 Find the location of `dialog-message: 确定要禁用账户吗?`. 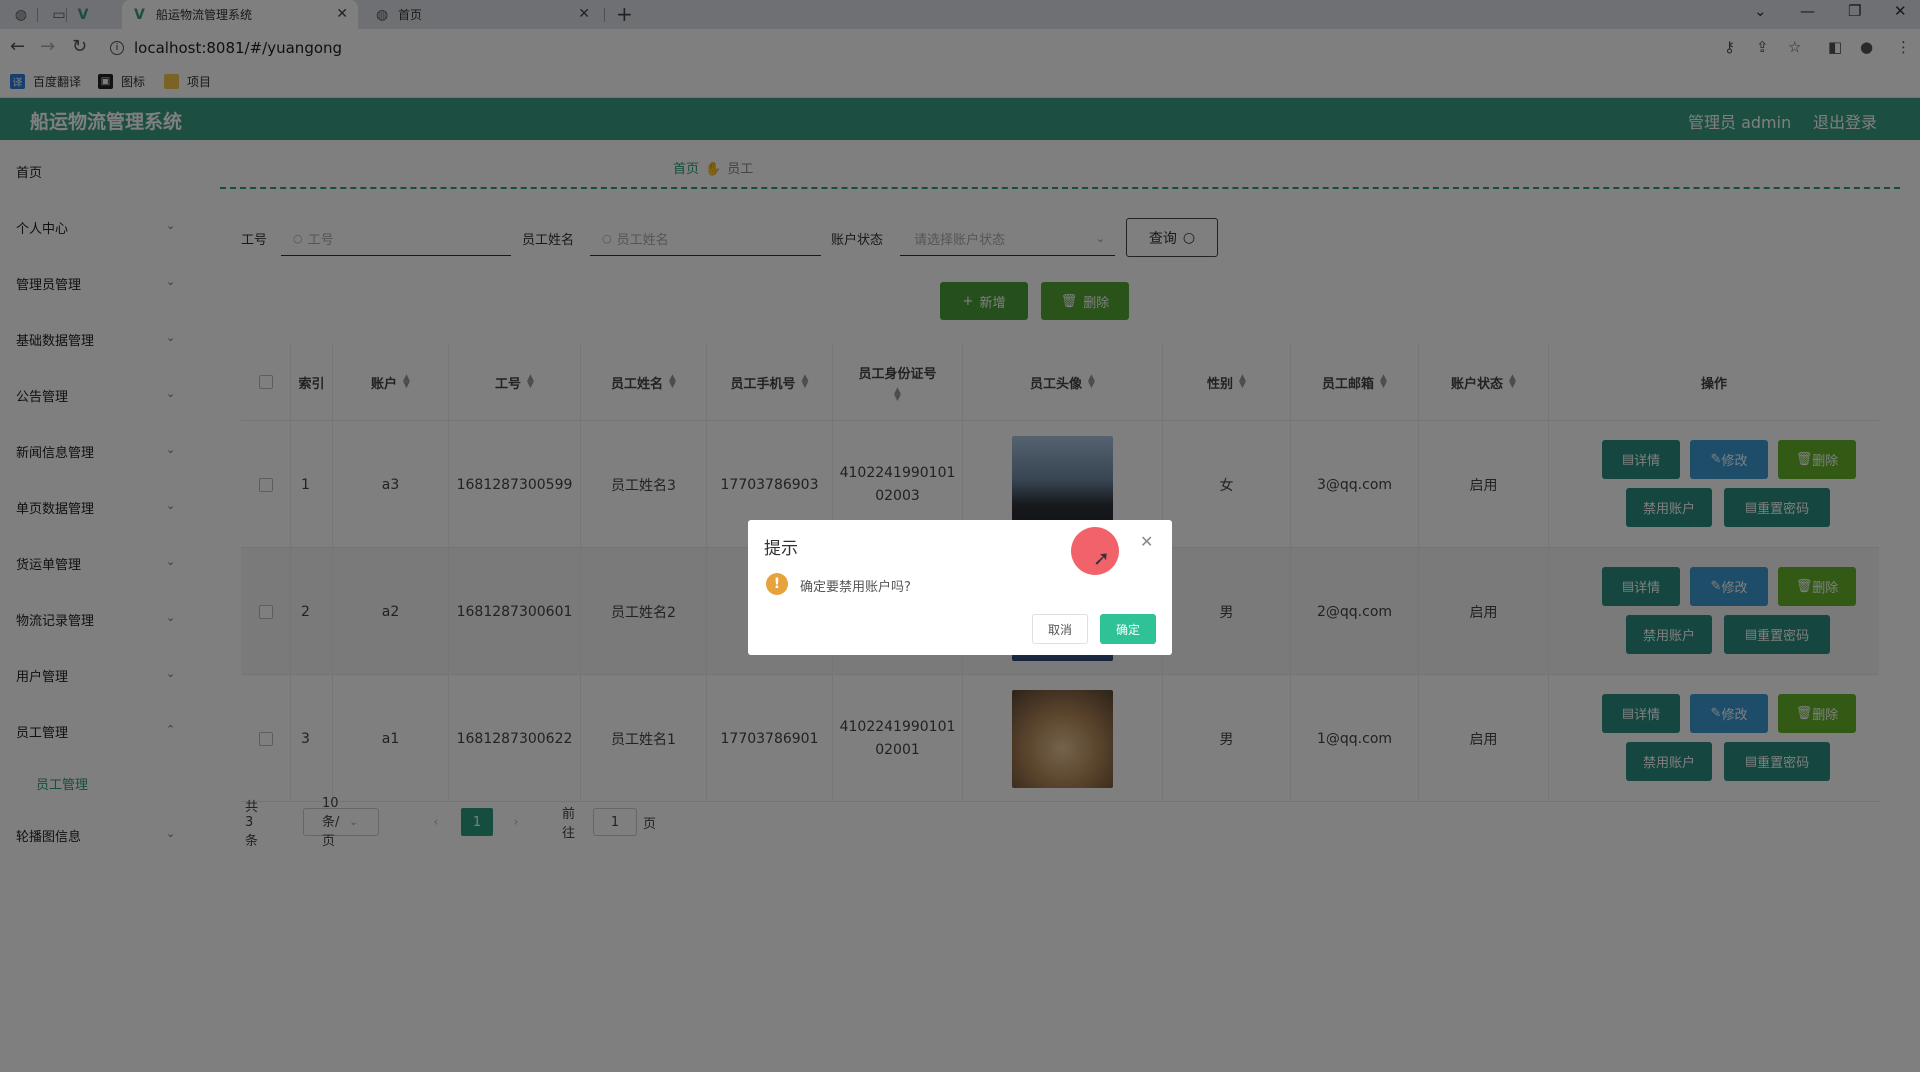

dialog-message: 确定要禁用账户吗? is located at coordinates (855, 587).